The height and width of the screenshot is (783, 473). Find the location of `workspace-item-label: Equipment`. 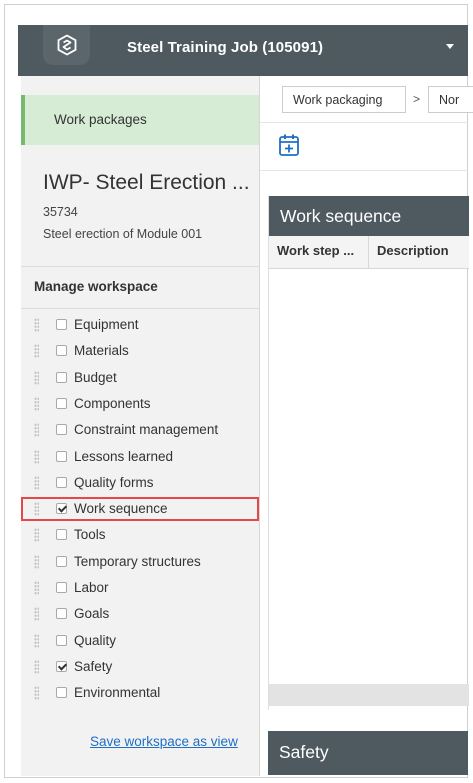

workspace-item-label: Equipment is located at coordinates (106, 324).